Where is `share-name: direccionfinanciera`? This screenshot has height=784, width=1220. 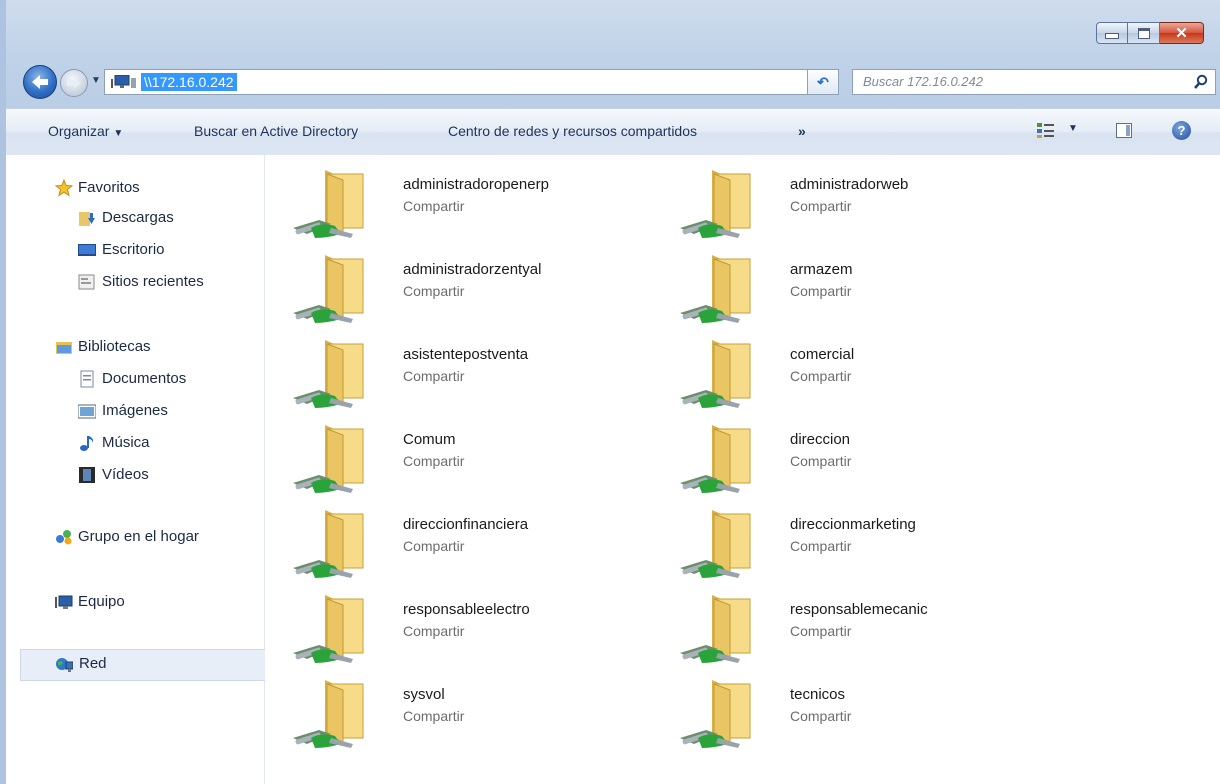 share-name: direccionfinanciera is located at coordinates (466, 524).